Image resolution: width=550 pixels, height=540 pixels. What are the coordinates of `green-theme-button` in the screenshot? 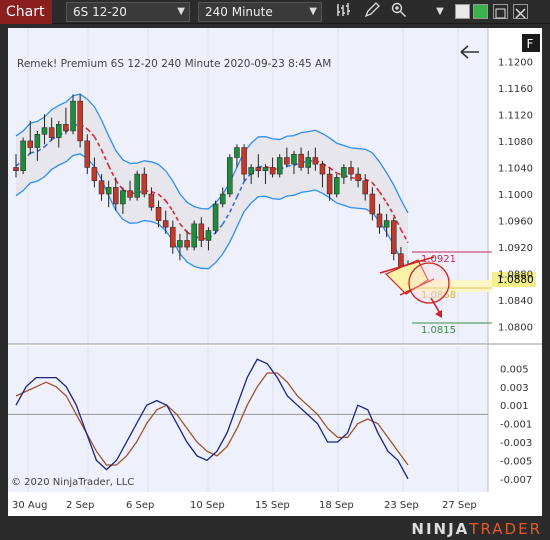 It's located at (480, 11).